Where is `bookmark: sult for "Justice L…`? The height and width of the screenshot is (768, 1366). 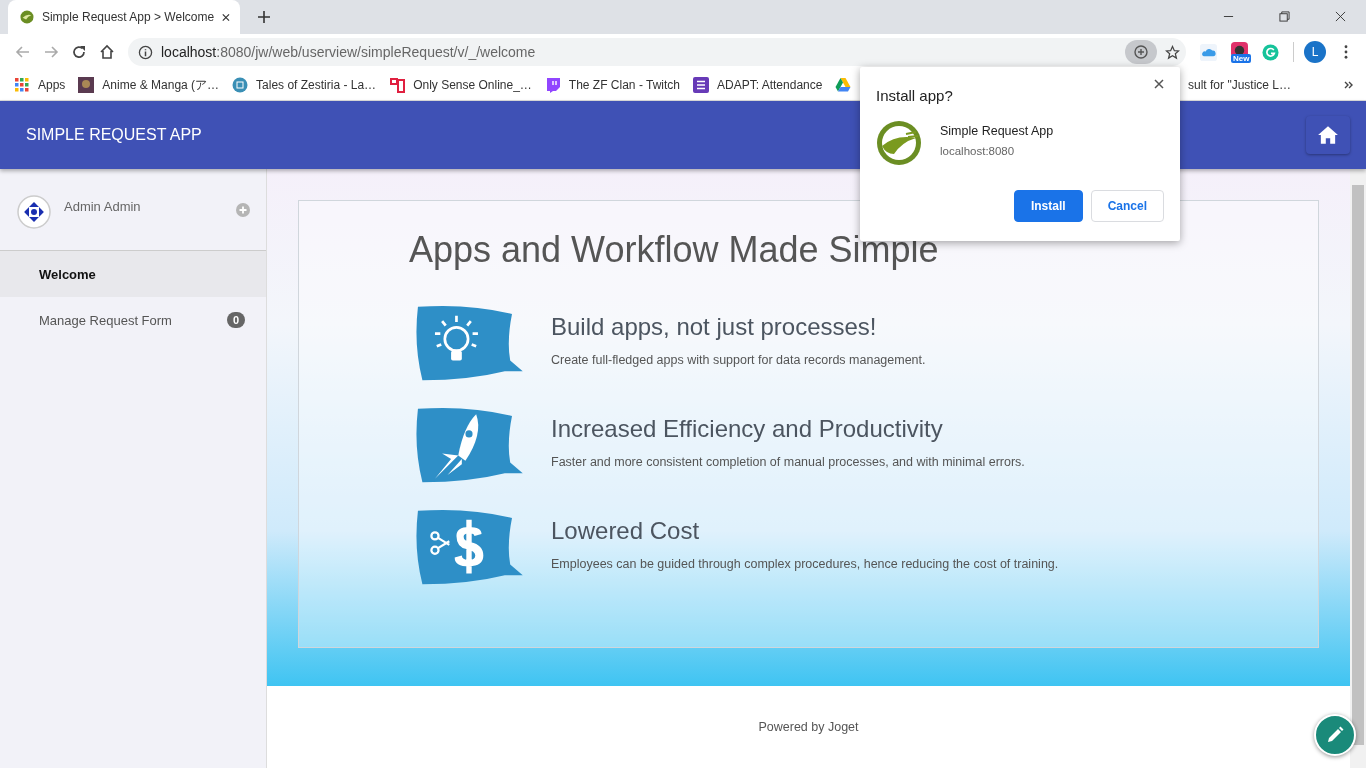
bookmark: sult for "Justice L… is located at coordinates (1239, 85).